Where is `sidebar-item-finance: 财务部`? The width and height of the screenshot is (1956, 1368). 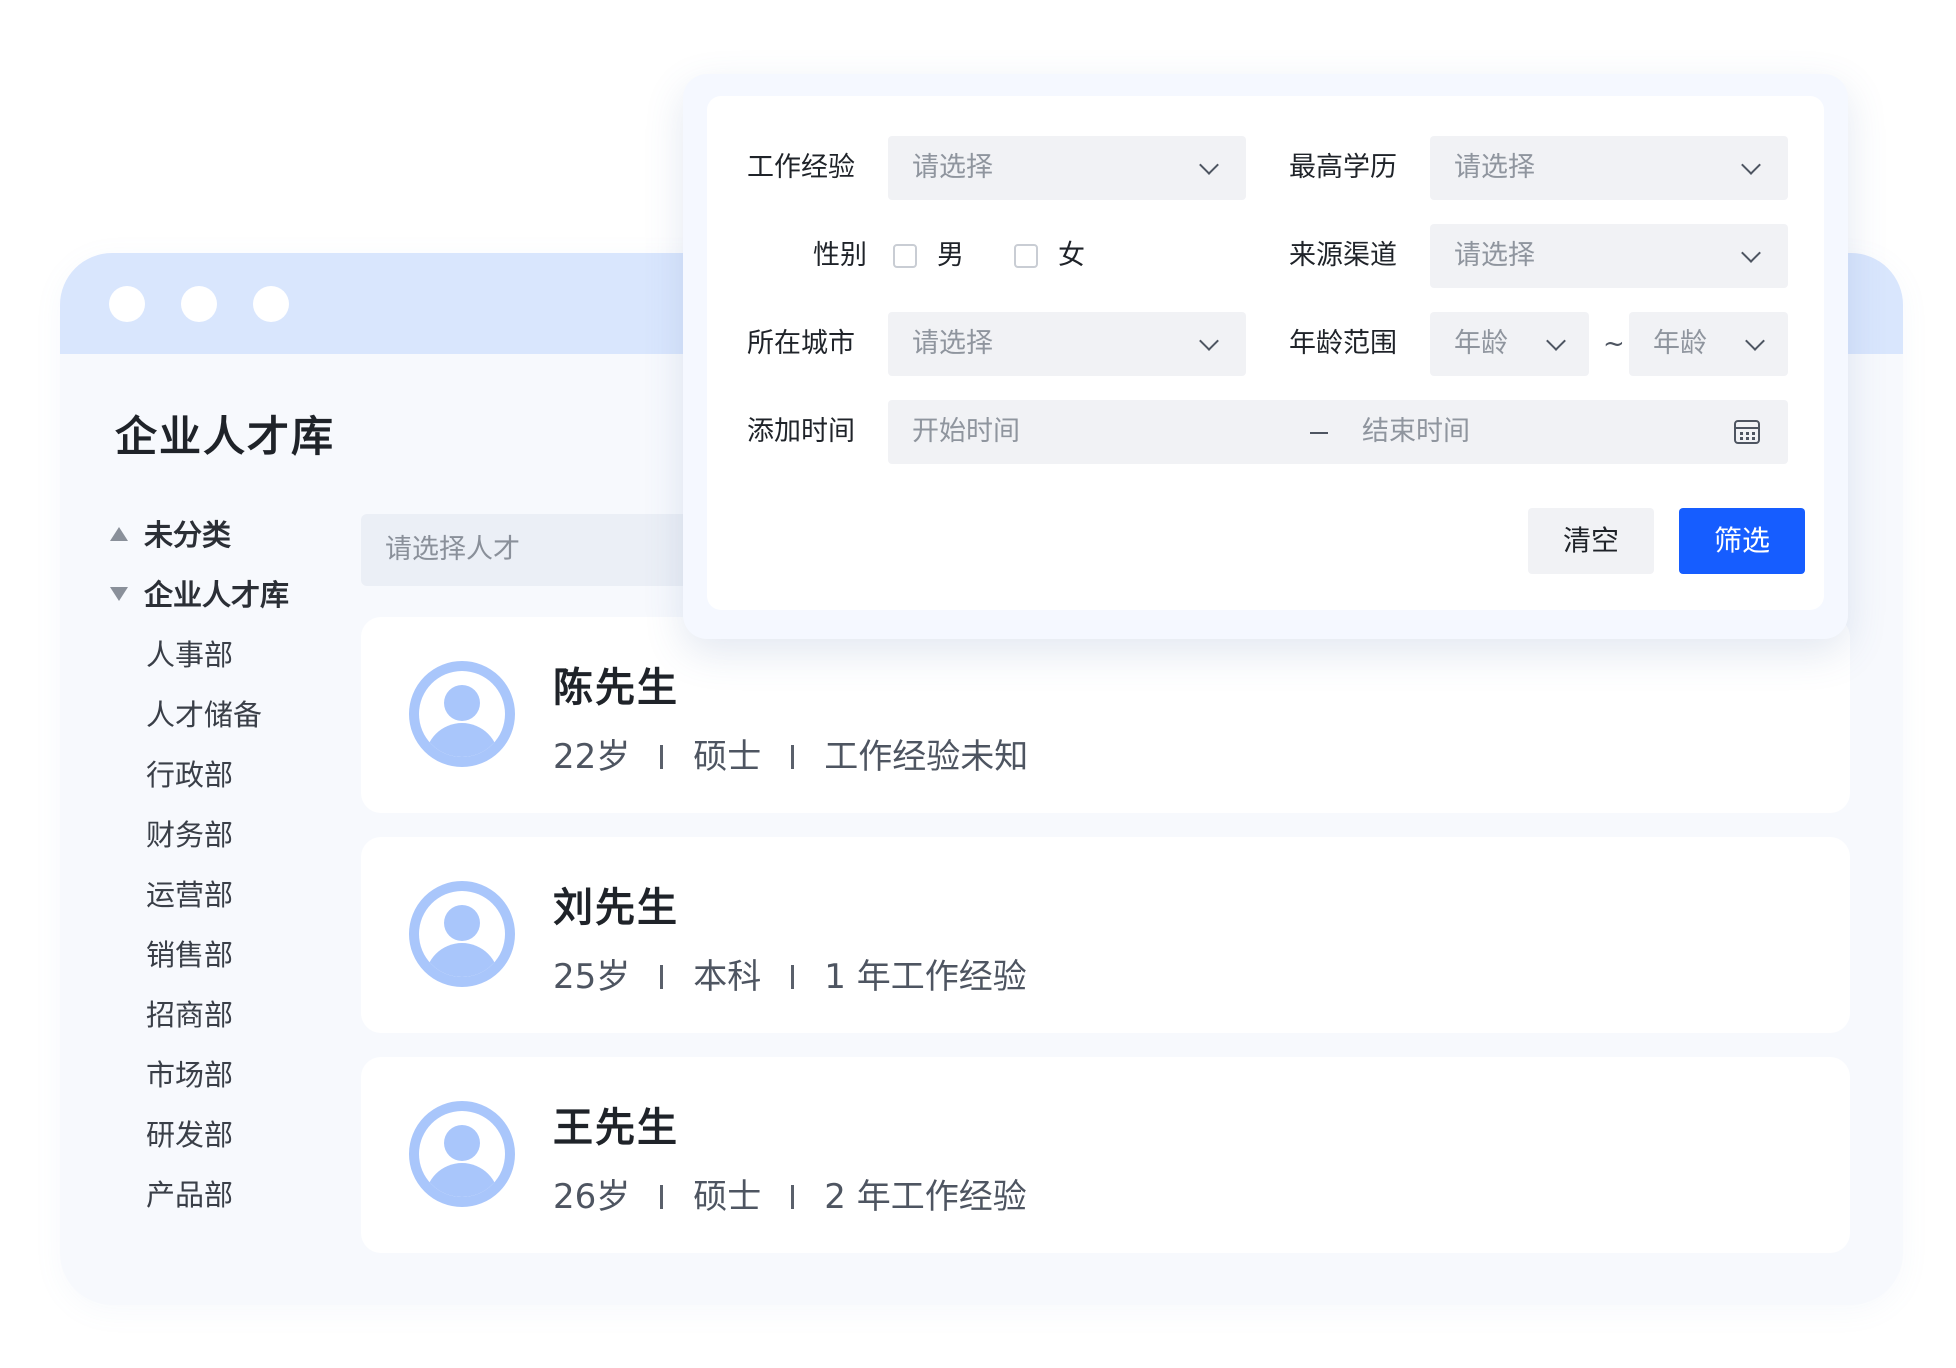 sidebar-item-finance: 财务部 is located at coordinates (189, 835).